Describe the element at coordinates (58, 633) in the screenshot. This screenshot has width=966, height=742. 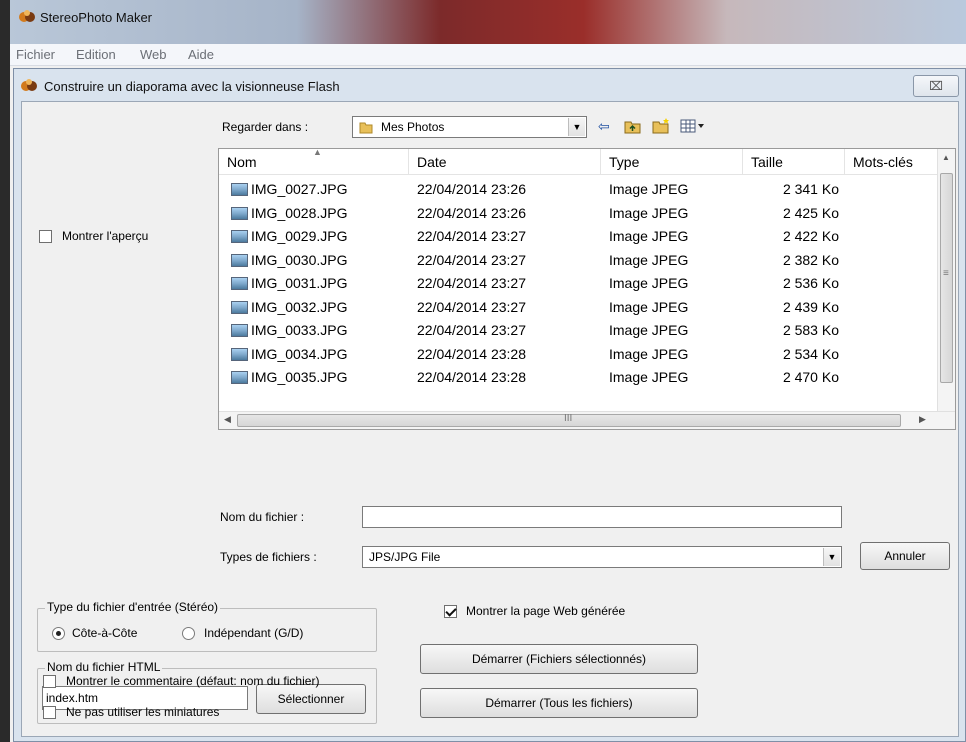
I see `side-by-side-radio` at that location.